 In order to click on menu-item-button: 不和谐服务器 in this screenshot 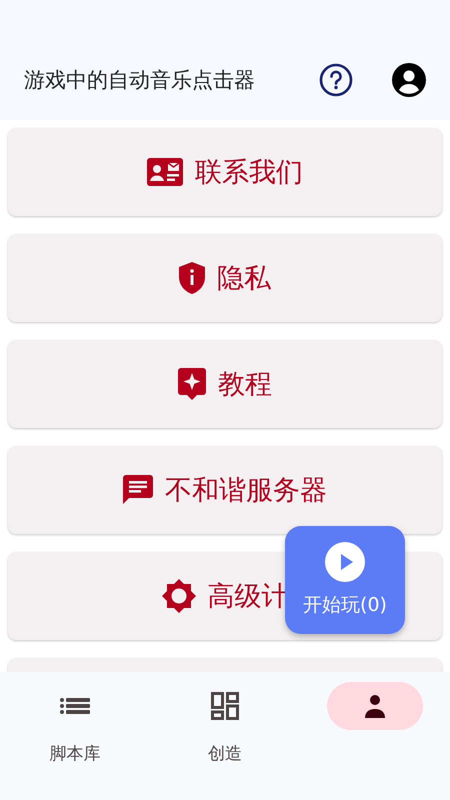, I will do `click(225, 490)`.